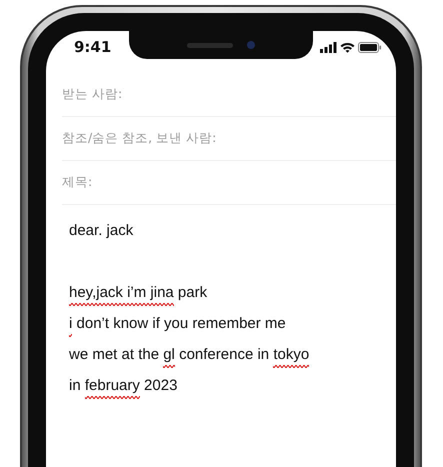 The image size is (443, 467). Describe the element at coordinates (181, 324) in the screenshot. I see `body-text: don’t know if you remember me` at that location.